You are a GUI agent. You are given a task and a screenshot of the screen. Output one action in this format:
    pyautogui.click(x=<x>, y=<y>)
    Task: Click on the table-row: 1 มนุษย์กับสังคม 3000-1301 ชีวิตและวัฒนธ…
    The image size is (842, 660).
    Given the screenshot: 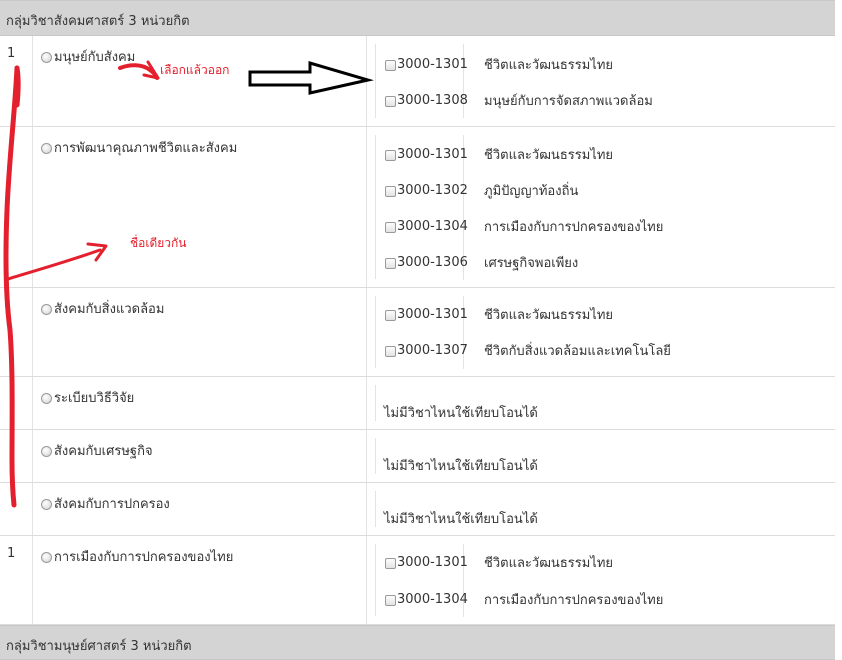 What is the action you would take?
    pyautogui.click(x=417, y=81)
    